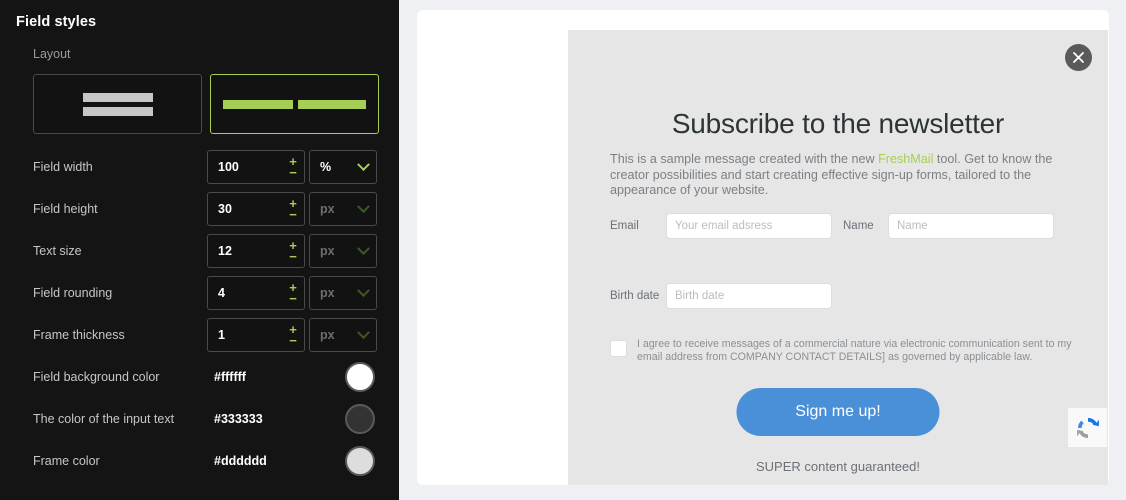 The image size is (1126, 500). I want to click on frame-thickness-spin-buttons: + −, so click(293, 335).